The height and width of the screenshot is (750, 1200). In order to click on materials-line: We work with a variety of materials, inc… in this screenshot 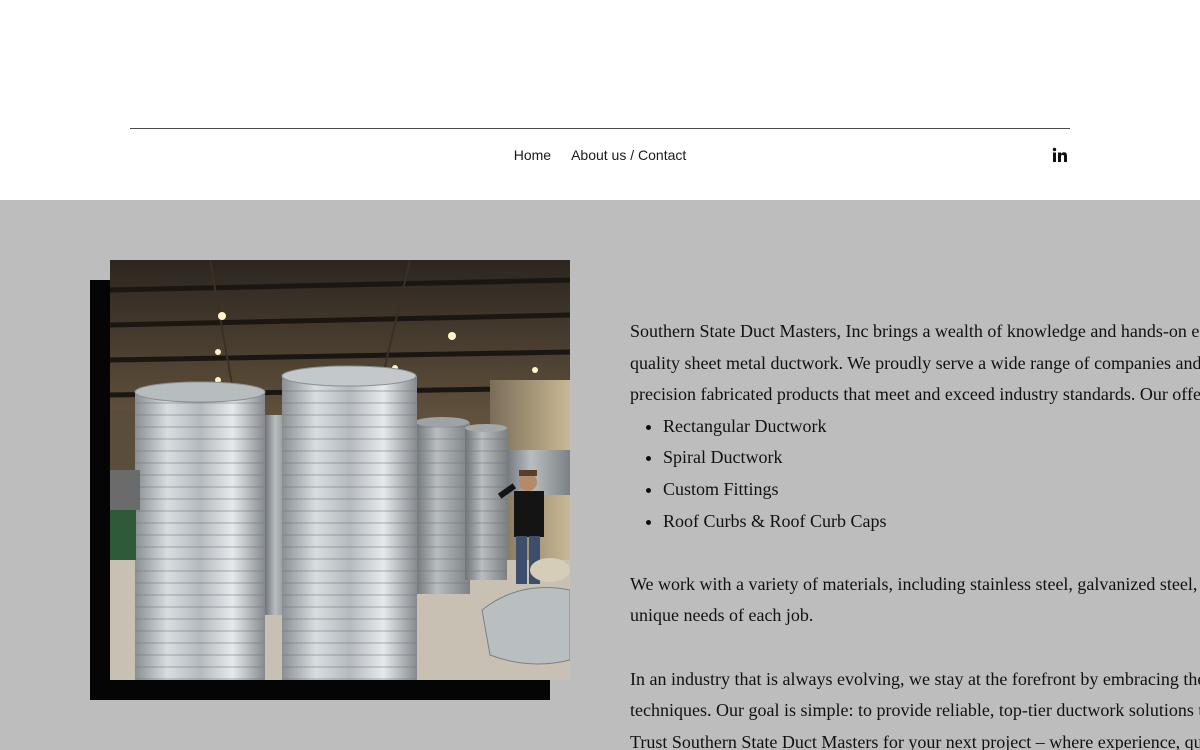, I will do `click(914, 583)`.